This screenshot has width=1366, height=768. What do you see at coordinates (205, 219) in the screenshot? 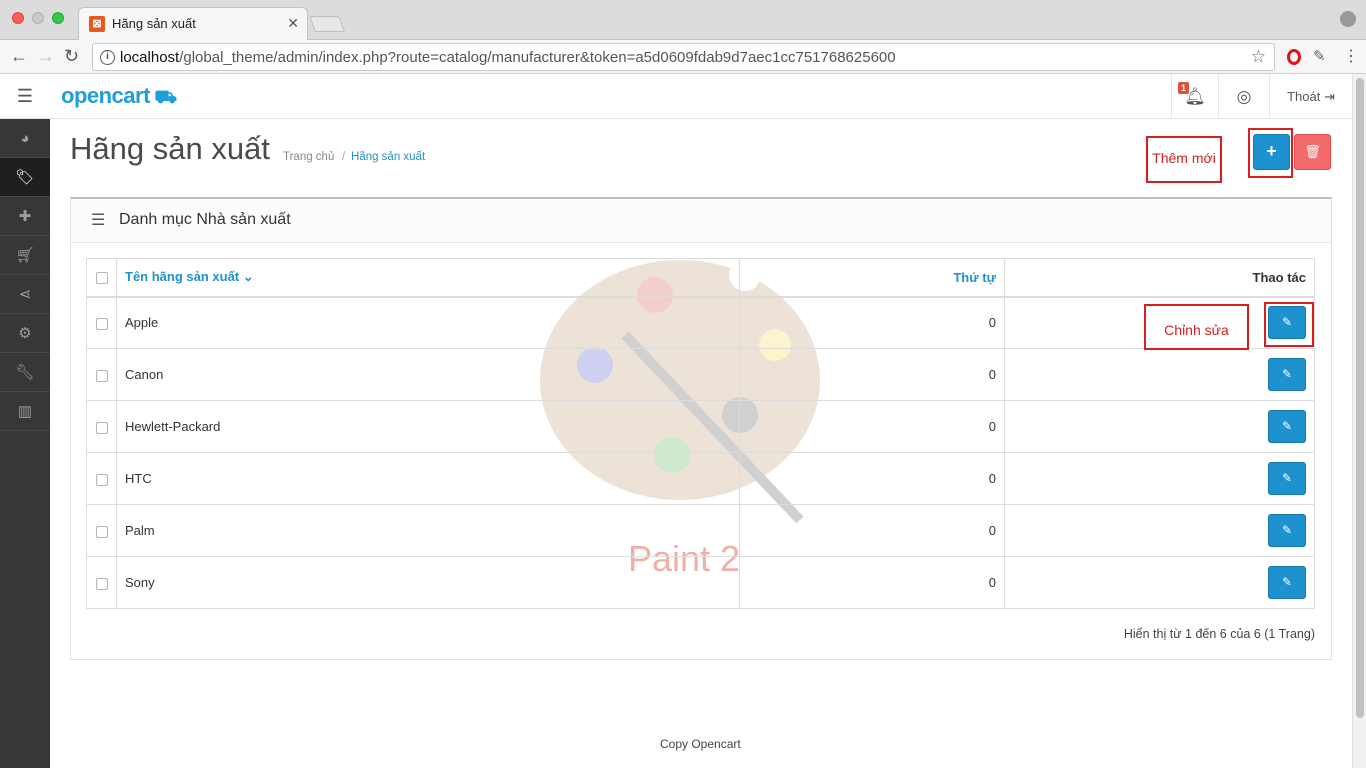
I see `panel-title: Danh mục Nhà sản xuất` at bounding box center [205, 219].